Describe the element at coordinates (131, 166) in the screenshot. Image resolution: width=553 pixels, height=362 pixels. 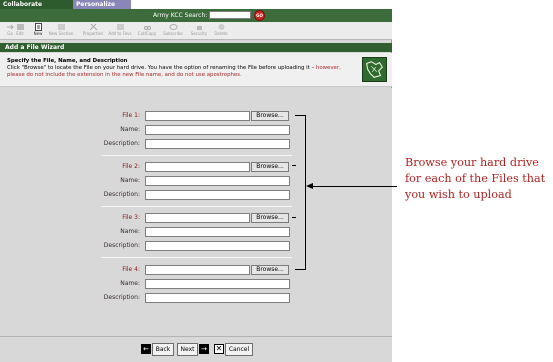
I see `file-2-label: File 2:` at that location.